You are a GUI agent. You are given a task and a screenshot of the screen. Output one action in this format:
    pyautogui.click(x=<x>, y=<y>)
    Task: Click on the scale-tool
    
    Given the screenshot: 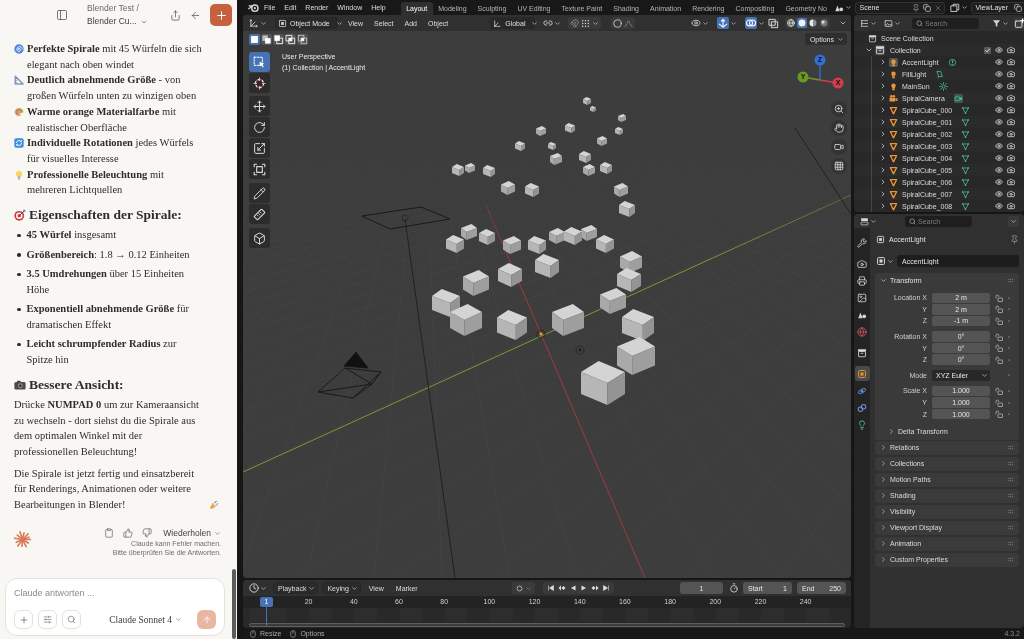 What is the action you would take?
    pyautogui.click(x=259, y=148)
    